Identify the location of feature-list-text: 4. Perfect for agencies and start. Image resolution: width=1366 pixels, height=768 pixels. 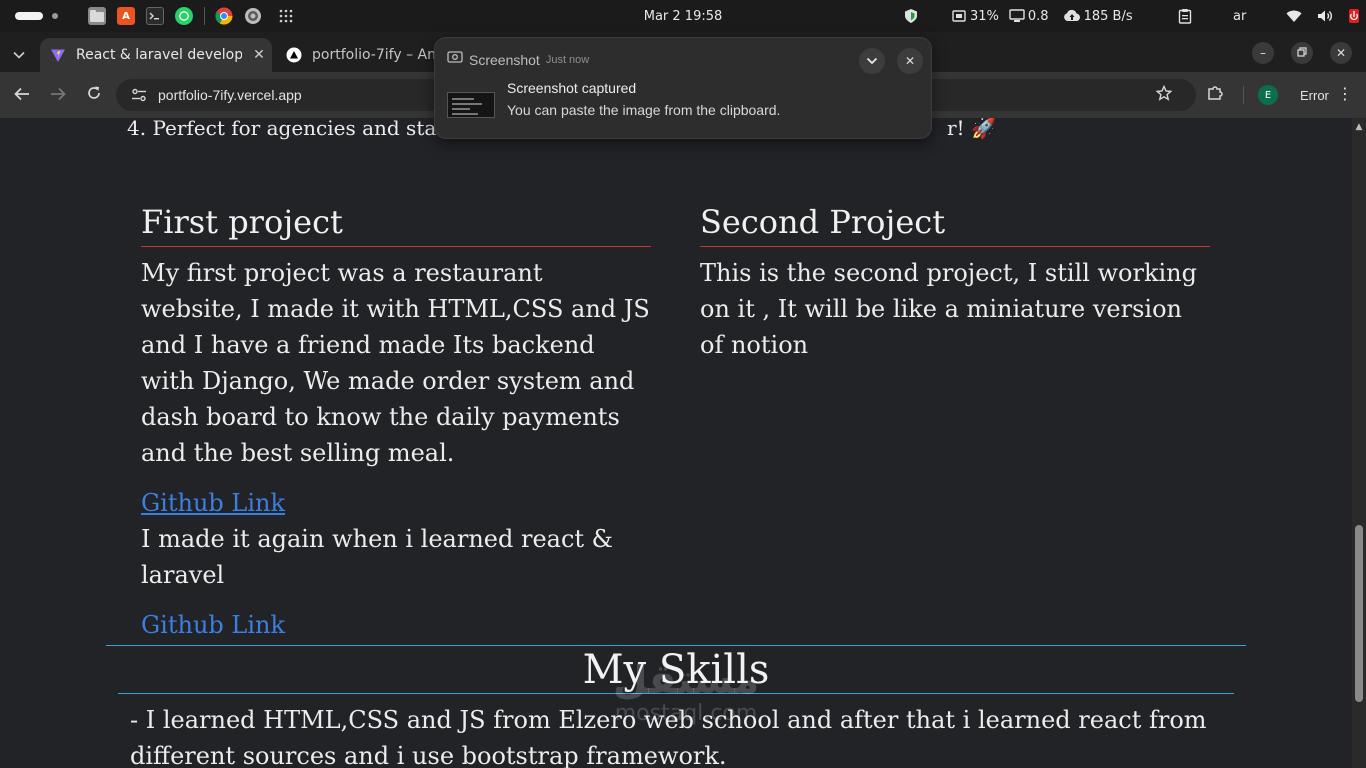
(290, 129).